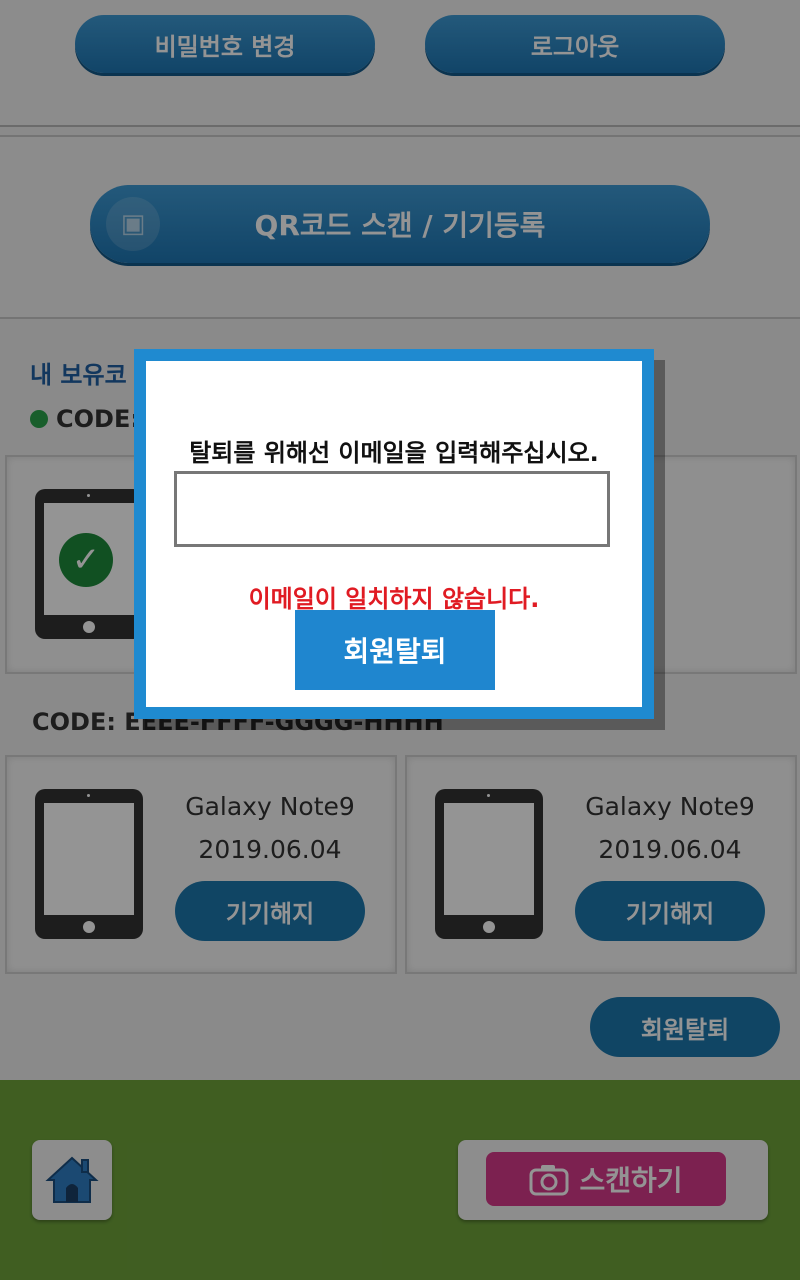 The width and height of the screenshot is (800, 1280). I want to click on confirm-withdraw-button: 회원탈퇴, so click(395, 650).